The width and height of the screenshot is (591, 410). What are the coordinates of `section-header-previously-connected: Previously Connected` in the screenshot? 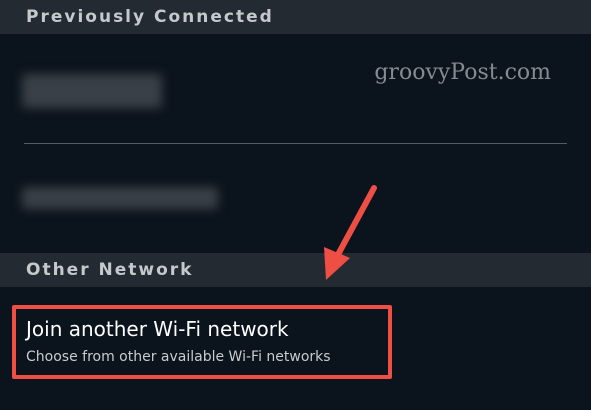 It's located at (295, 17).